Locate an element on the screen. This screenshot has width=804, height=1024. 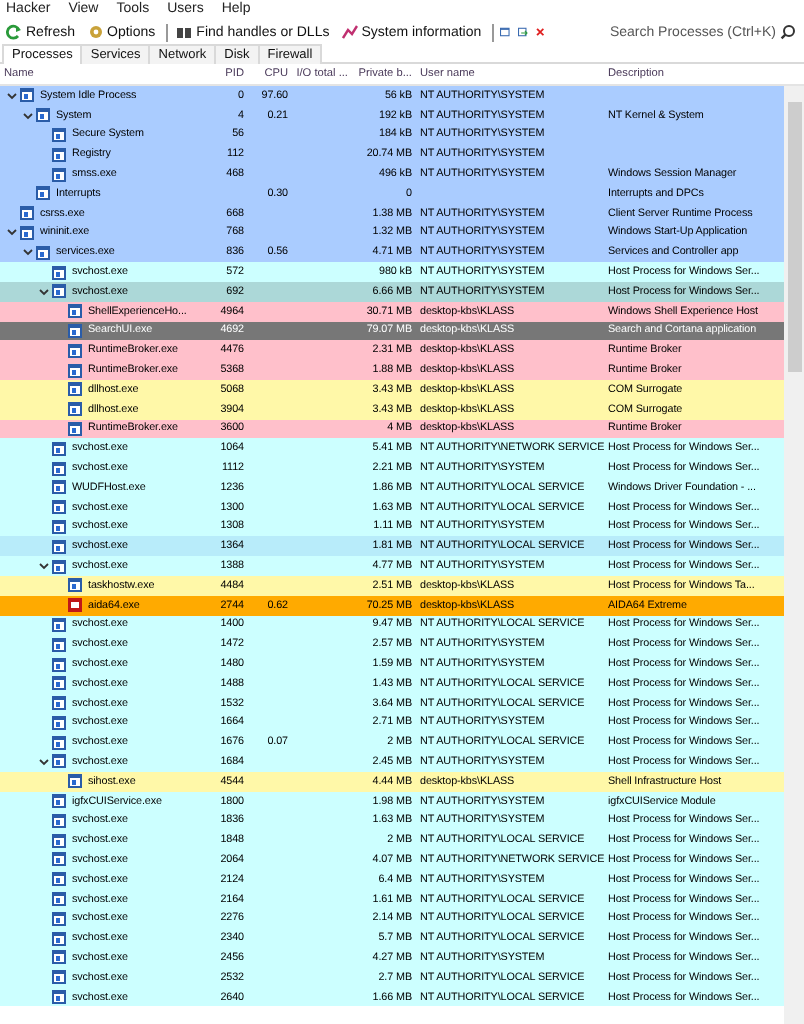
app-icon is located at coordinates (75, 605).